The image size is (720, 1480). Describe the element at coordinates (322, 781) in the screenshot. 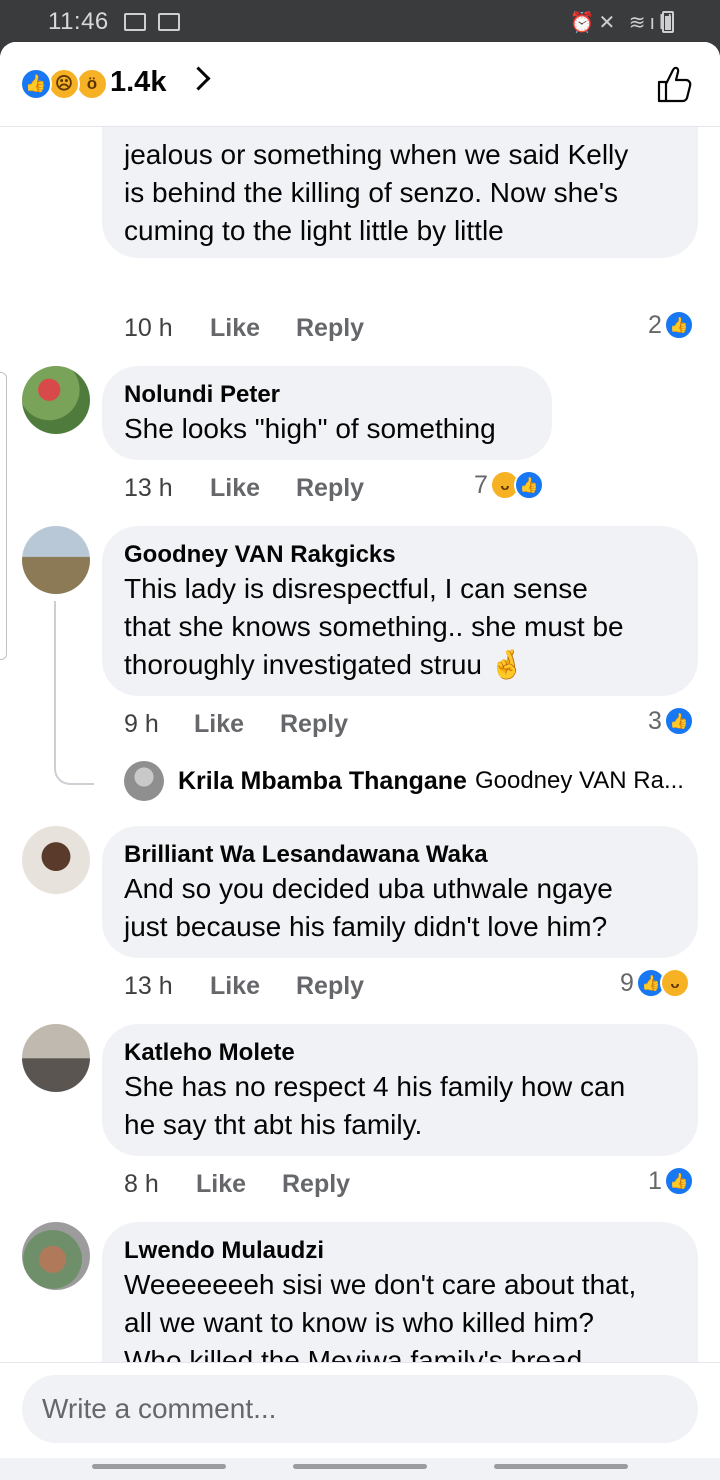

I see `reply-author: Krila Mbamba Thangane` at that location.